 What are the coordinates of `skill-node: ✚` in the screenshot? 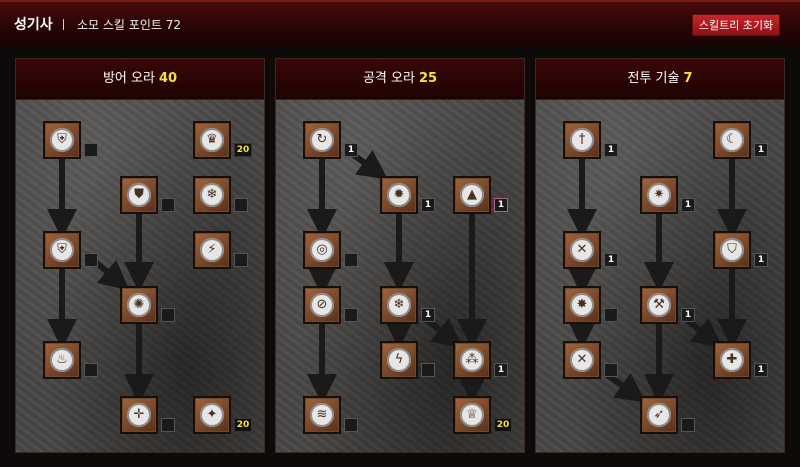 It's located at (732, 360).